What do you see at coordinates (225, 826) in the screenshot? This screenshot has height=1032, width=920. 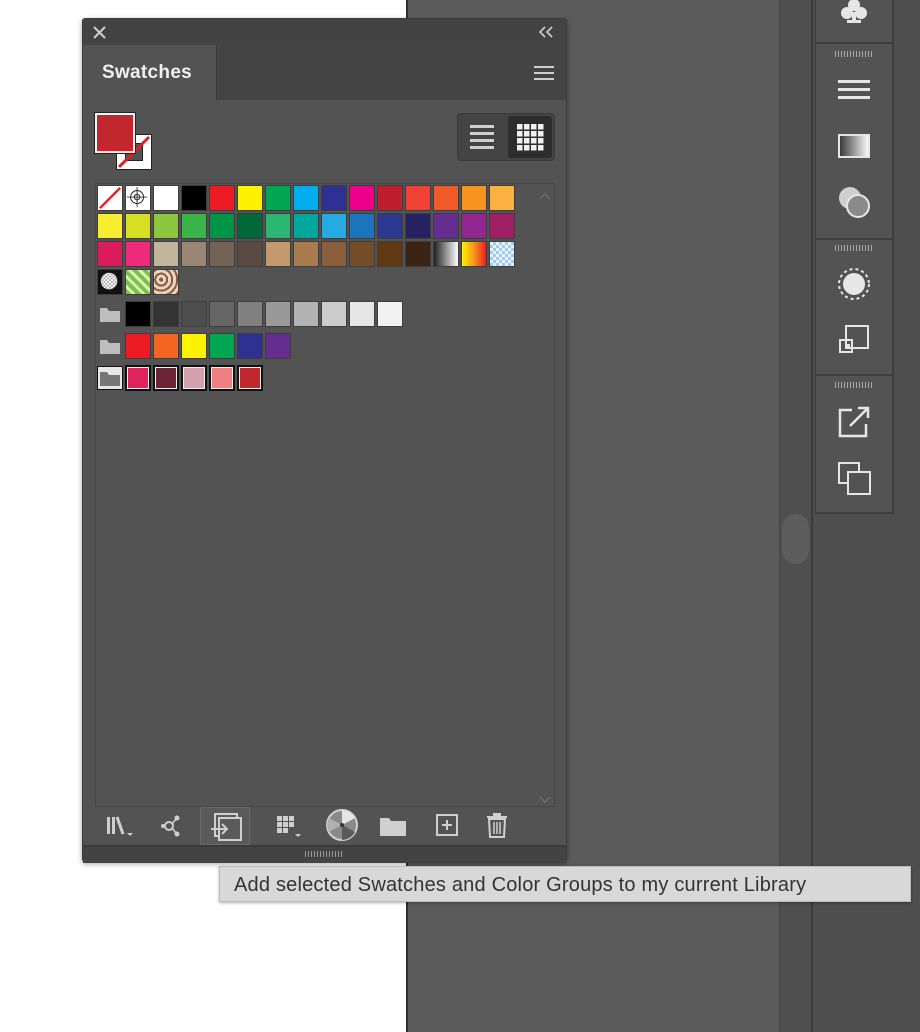 I see `add-to-library-icon` at bounding box center [225, 826].